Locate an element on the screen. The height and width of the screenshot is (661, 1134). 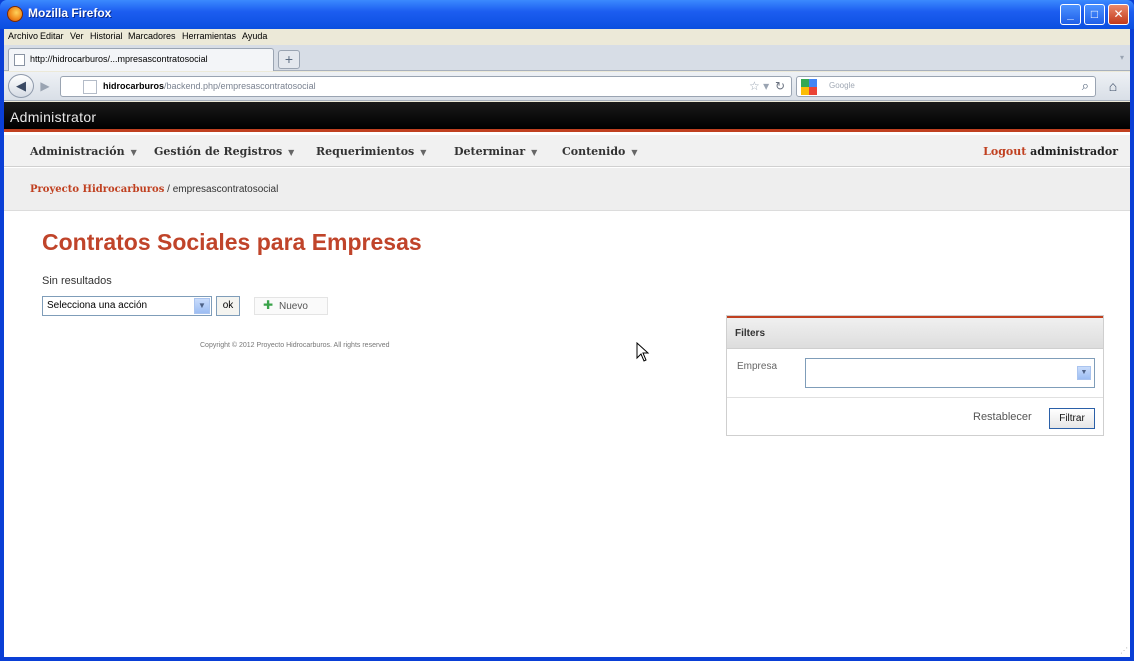
menu-historial: Historial is located at coordinates (106, 36).